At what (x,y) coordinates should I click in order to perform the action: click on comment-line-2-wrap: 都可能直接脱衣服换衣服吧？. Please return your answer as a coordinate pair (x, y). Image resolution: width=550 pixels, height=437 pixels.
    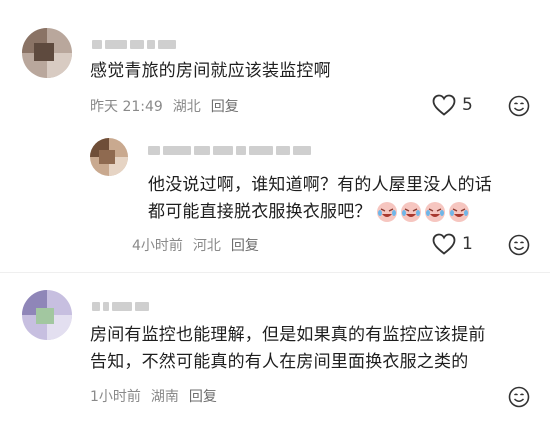
    Looking at the image, I should click on (343, 212).